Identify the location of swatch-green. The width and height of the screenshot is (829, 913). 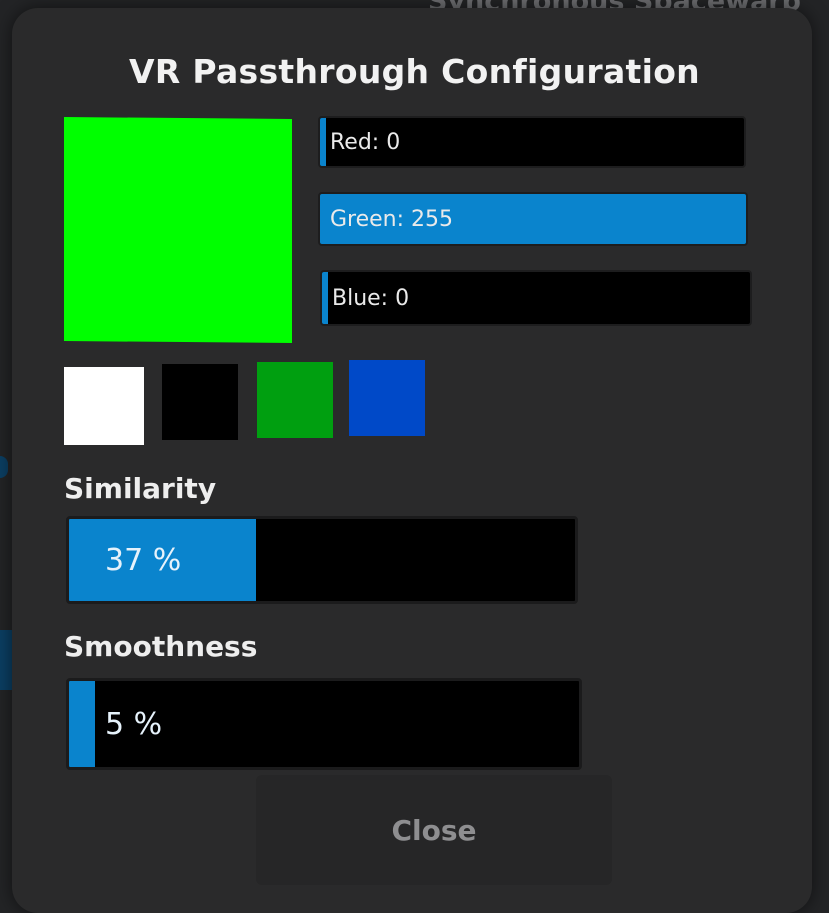
(295, 400).